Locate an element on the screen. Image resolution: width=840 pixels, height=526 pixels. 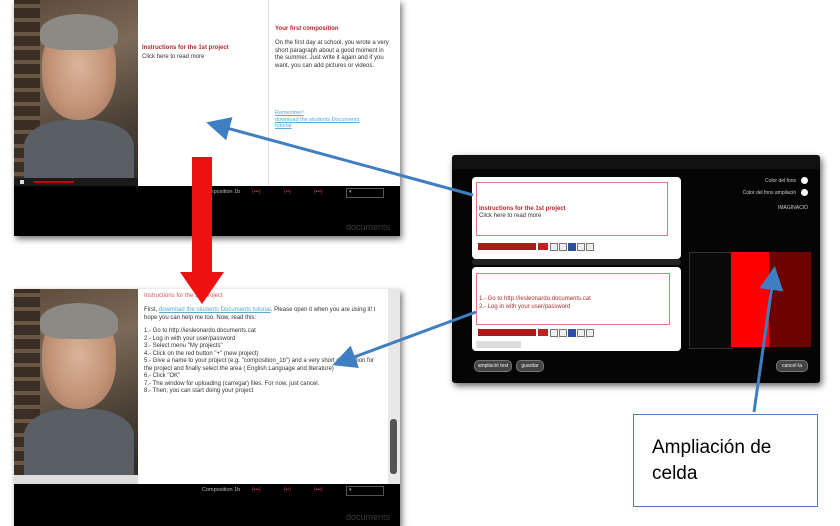
arrow-from-callout is located at coordinates (768, 339).